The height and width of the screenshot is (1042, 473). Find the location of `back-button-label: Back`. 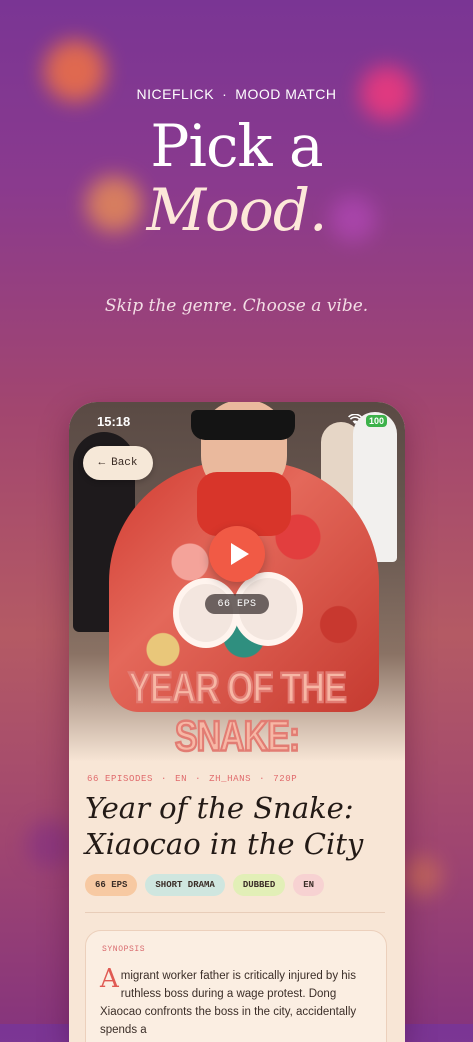

back-button-label: Back is located at coordinates (124, 463).